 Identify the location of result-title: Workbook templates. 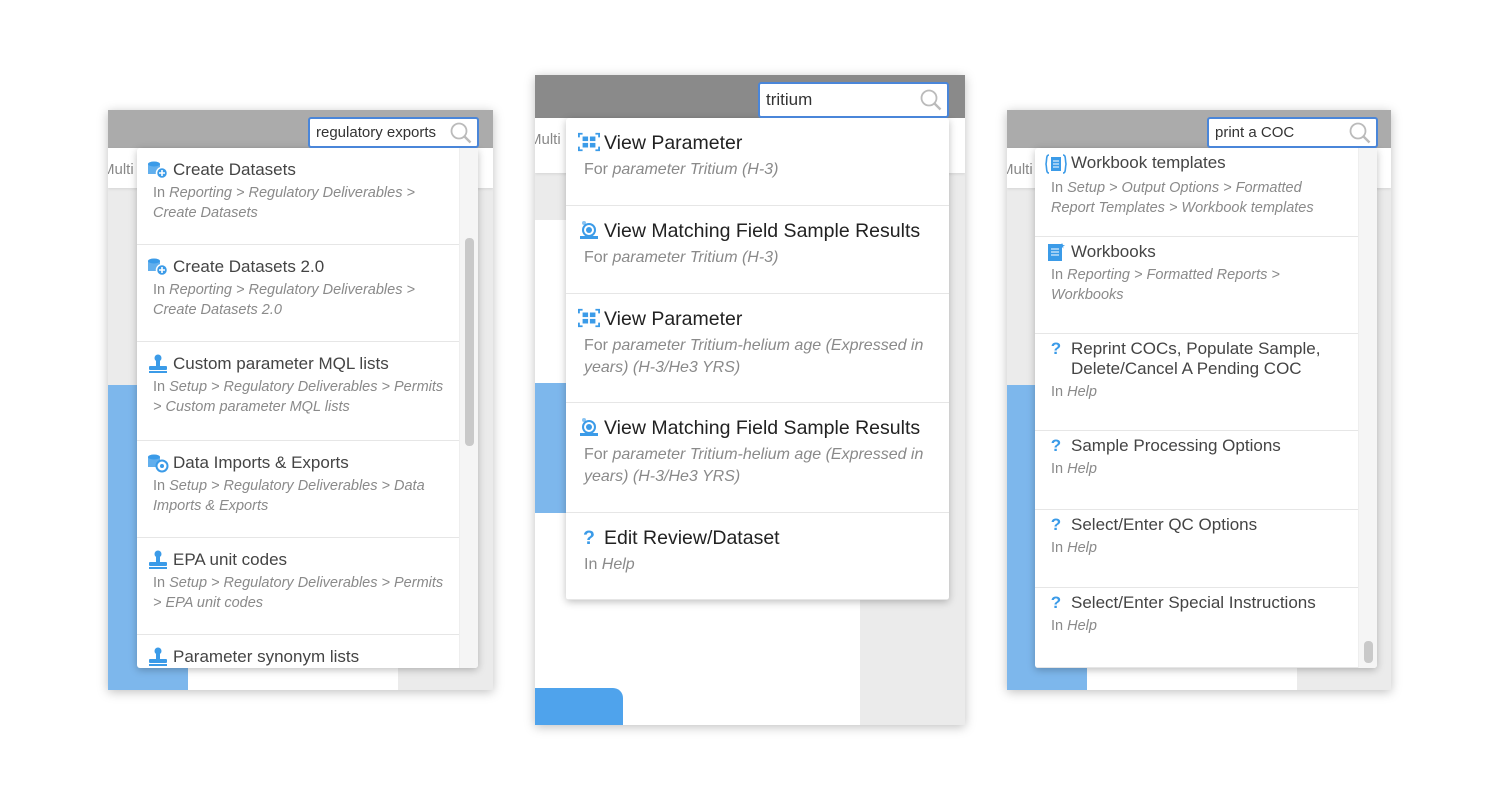
(1148, 162).